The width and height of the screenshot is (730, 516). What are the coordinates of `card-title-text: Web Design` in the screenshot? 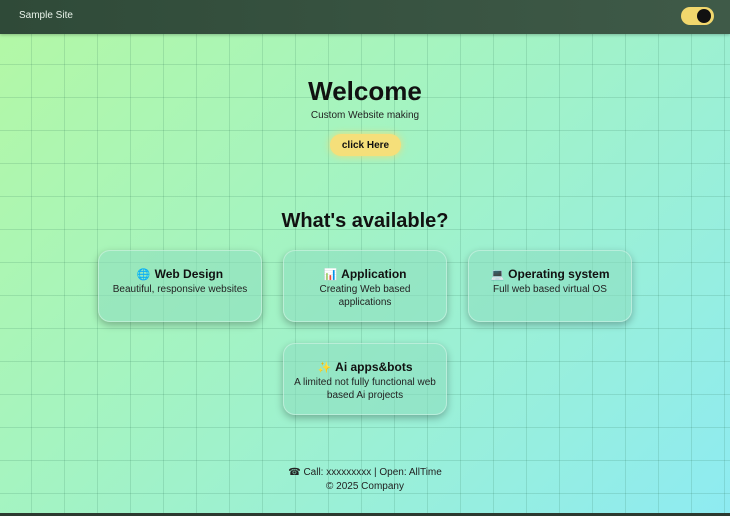 It's located at (189, 274).